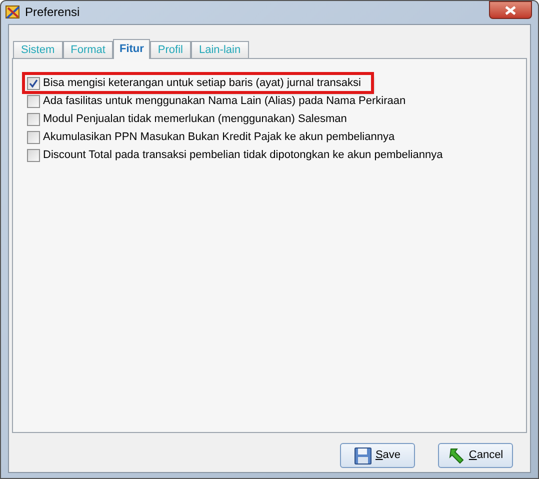 This screenshot has width=539, height=479. What do you see at coordinates (195, 119) in the screenshot?
I see `option-label: Modul Penjualan tidak memerlukan (menggunakan) Salesman` at bounding box center [195, 119].